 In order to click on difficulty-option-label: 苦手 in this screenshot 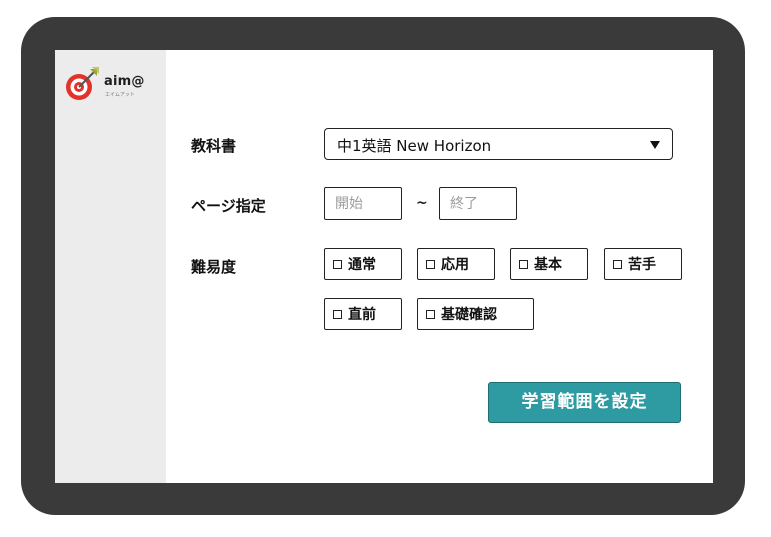, I will do `click(642, 265)`.